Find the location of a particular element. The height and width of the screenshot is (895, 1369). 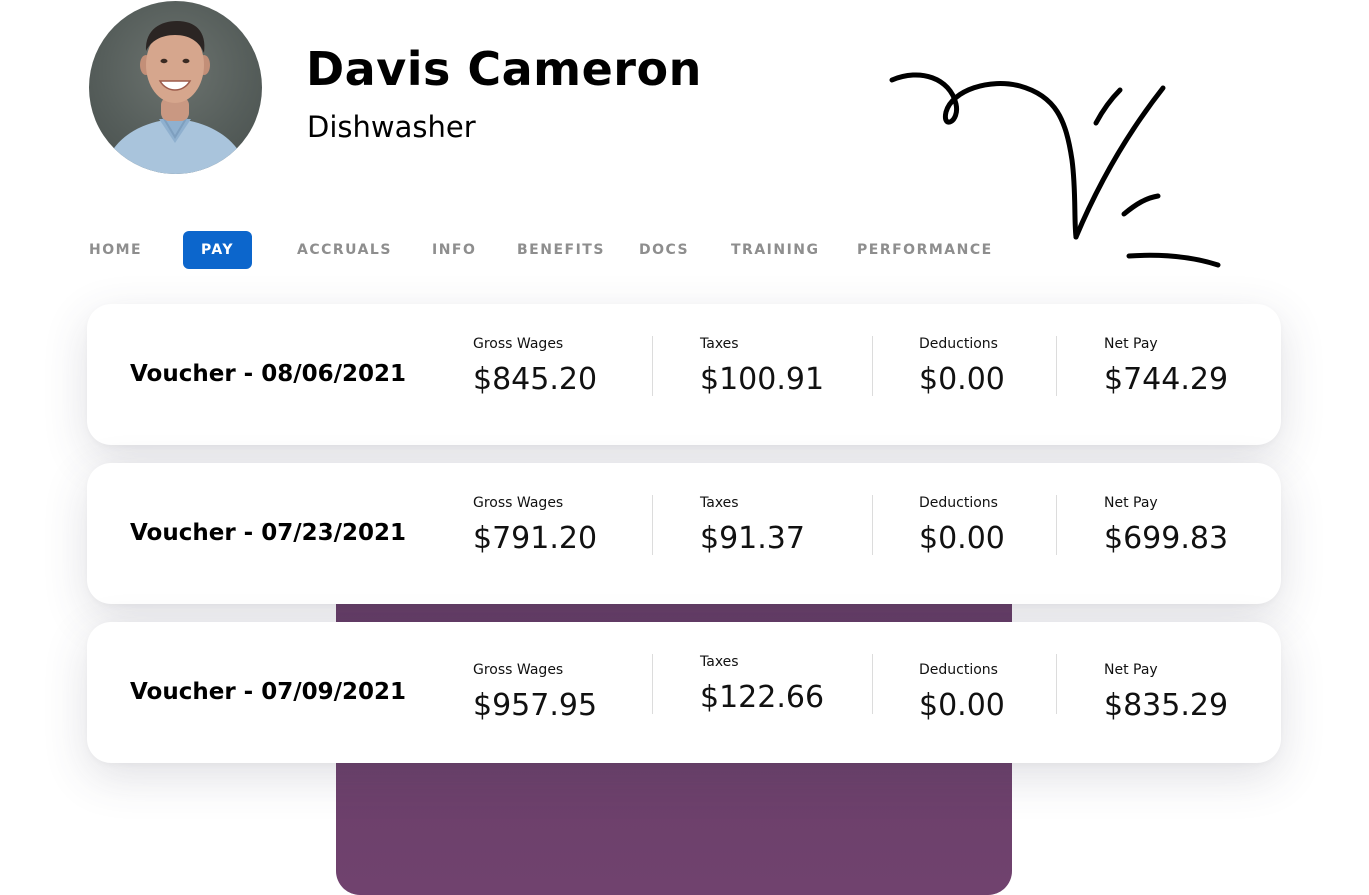

employee-name: Davis Cameron is located at coordinates (504, 69).